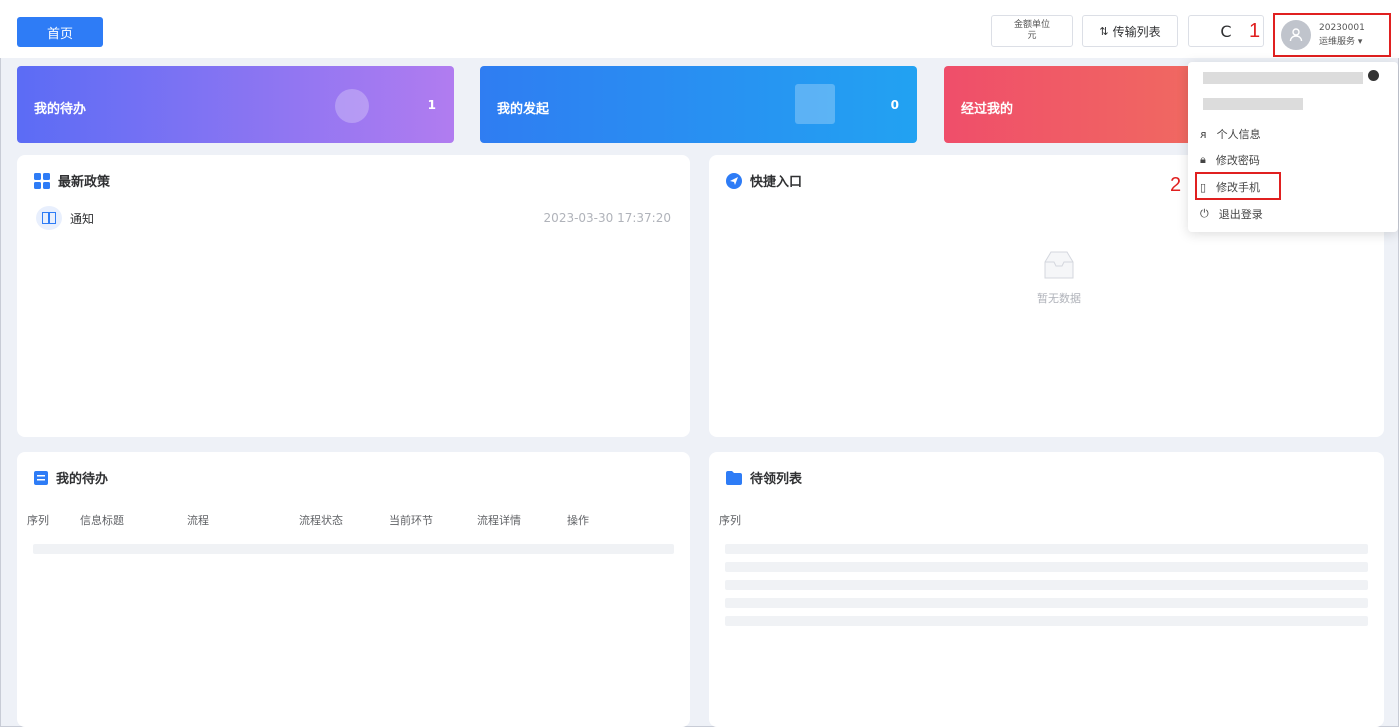  I want to click on user-role-wrap: 运维服务 ▾, so click(1340, 42).